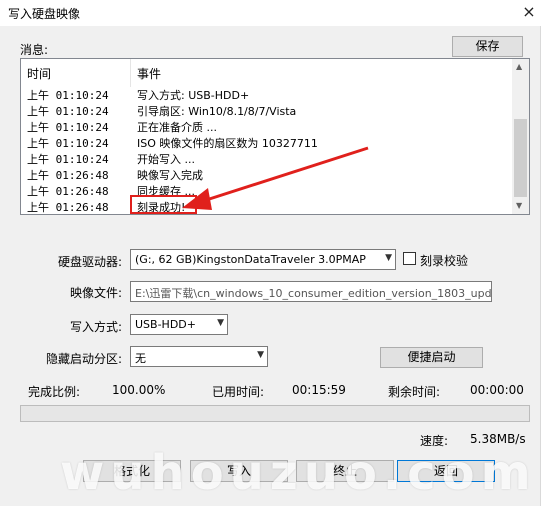 The height and width of the screenshot is (506, 549). Describe the element at coordinates (414, 392) in the screenshot. I see `remaining-label: 剩余时间:` at that location.